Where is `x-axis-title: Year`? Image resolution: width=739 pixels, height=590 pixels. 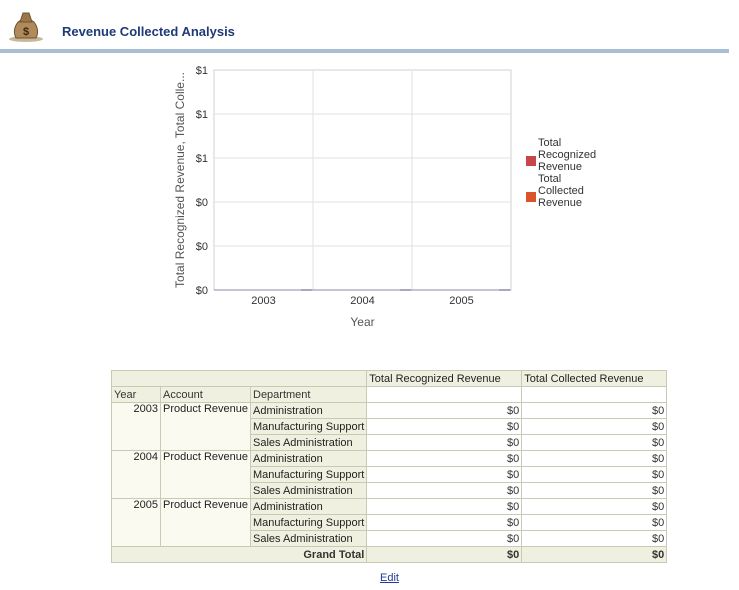 x-axis-title: Year is located at coordinates (362, 322).